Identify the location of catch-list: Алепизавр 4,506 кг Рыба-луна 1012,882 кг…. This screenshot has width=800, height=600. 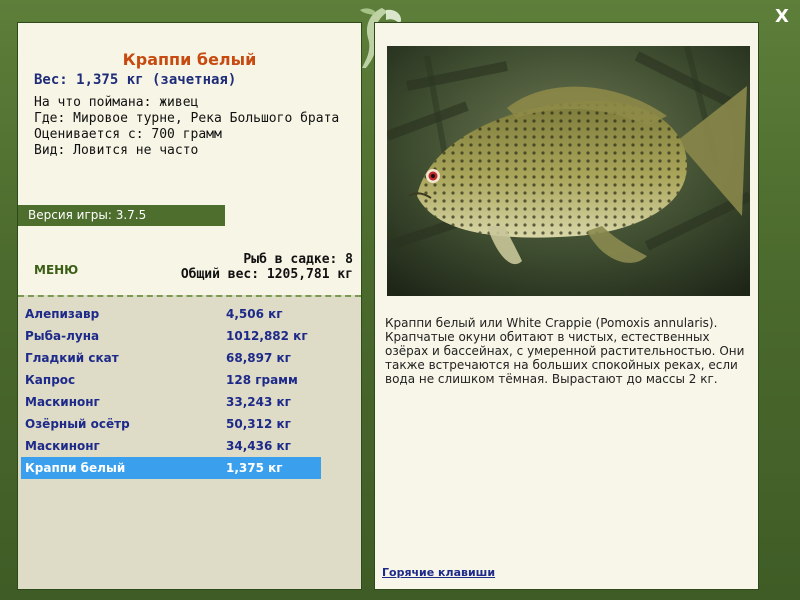
(171, 391).